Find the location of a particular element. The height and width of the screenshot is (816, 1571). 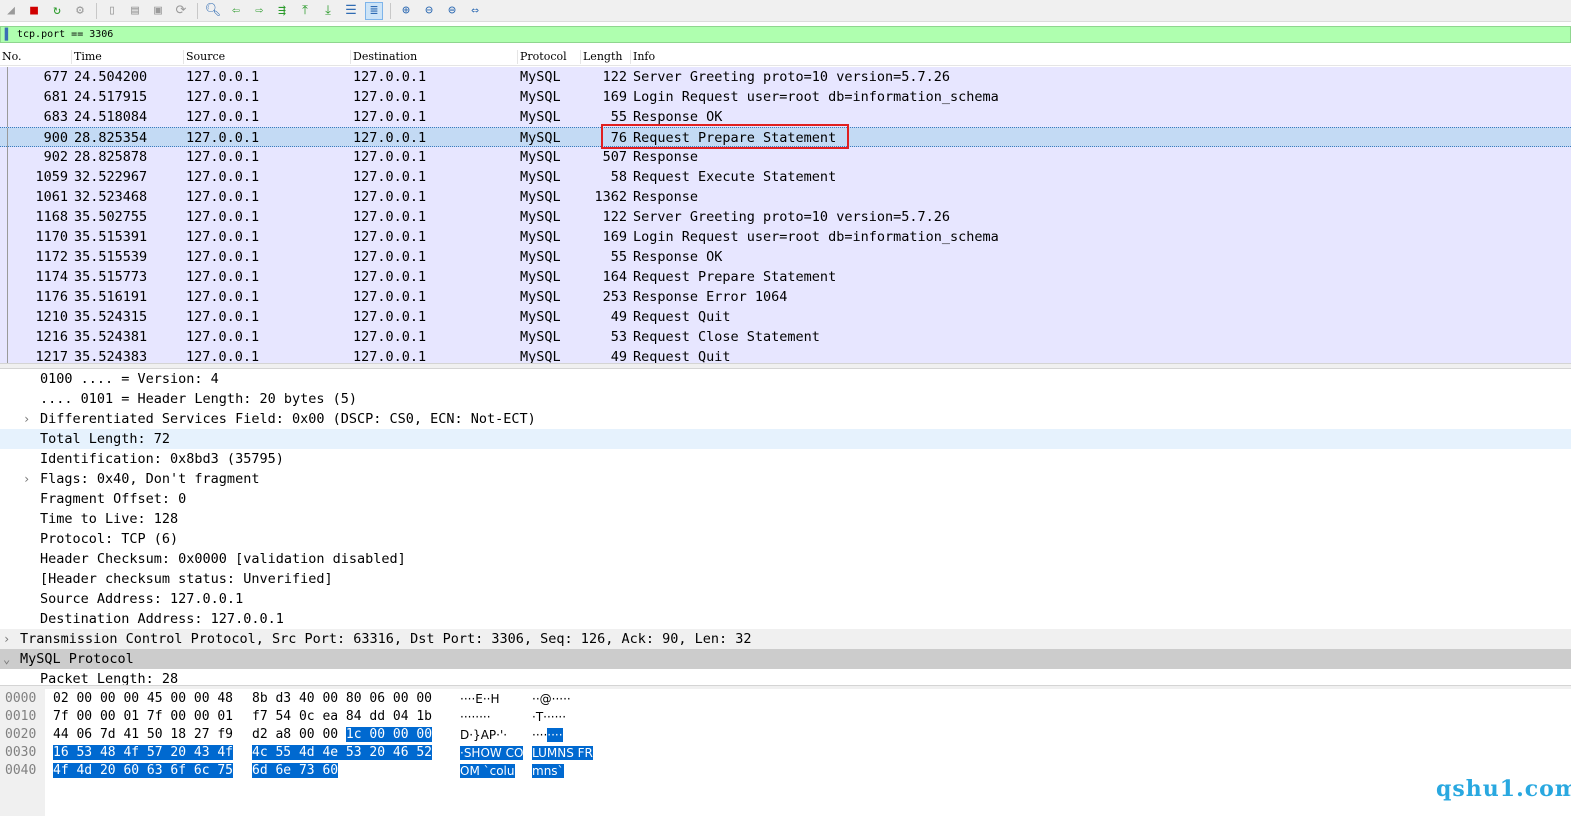

close-file-icon: ▣ is located at coordinates (158, 11).